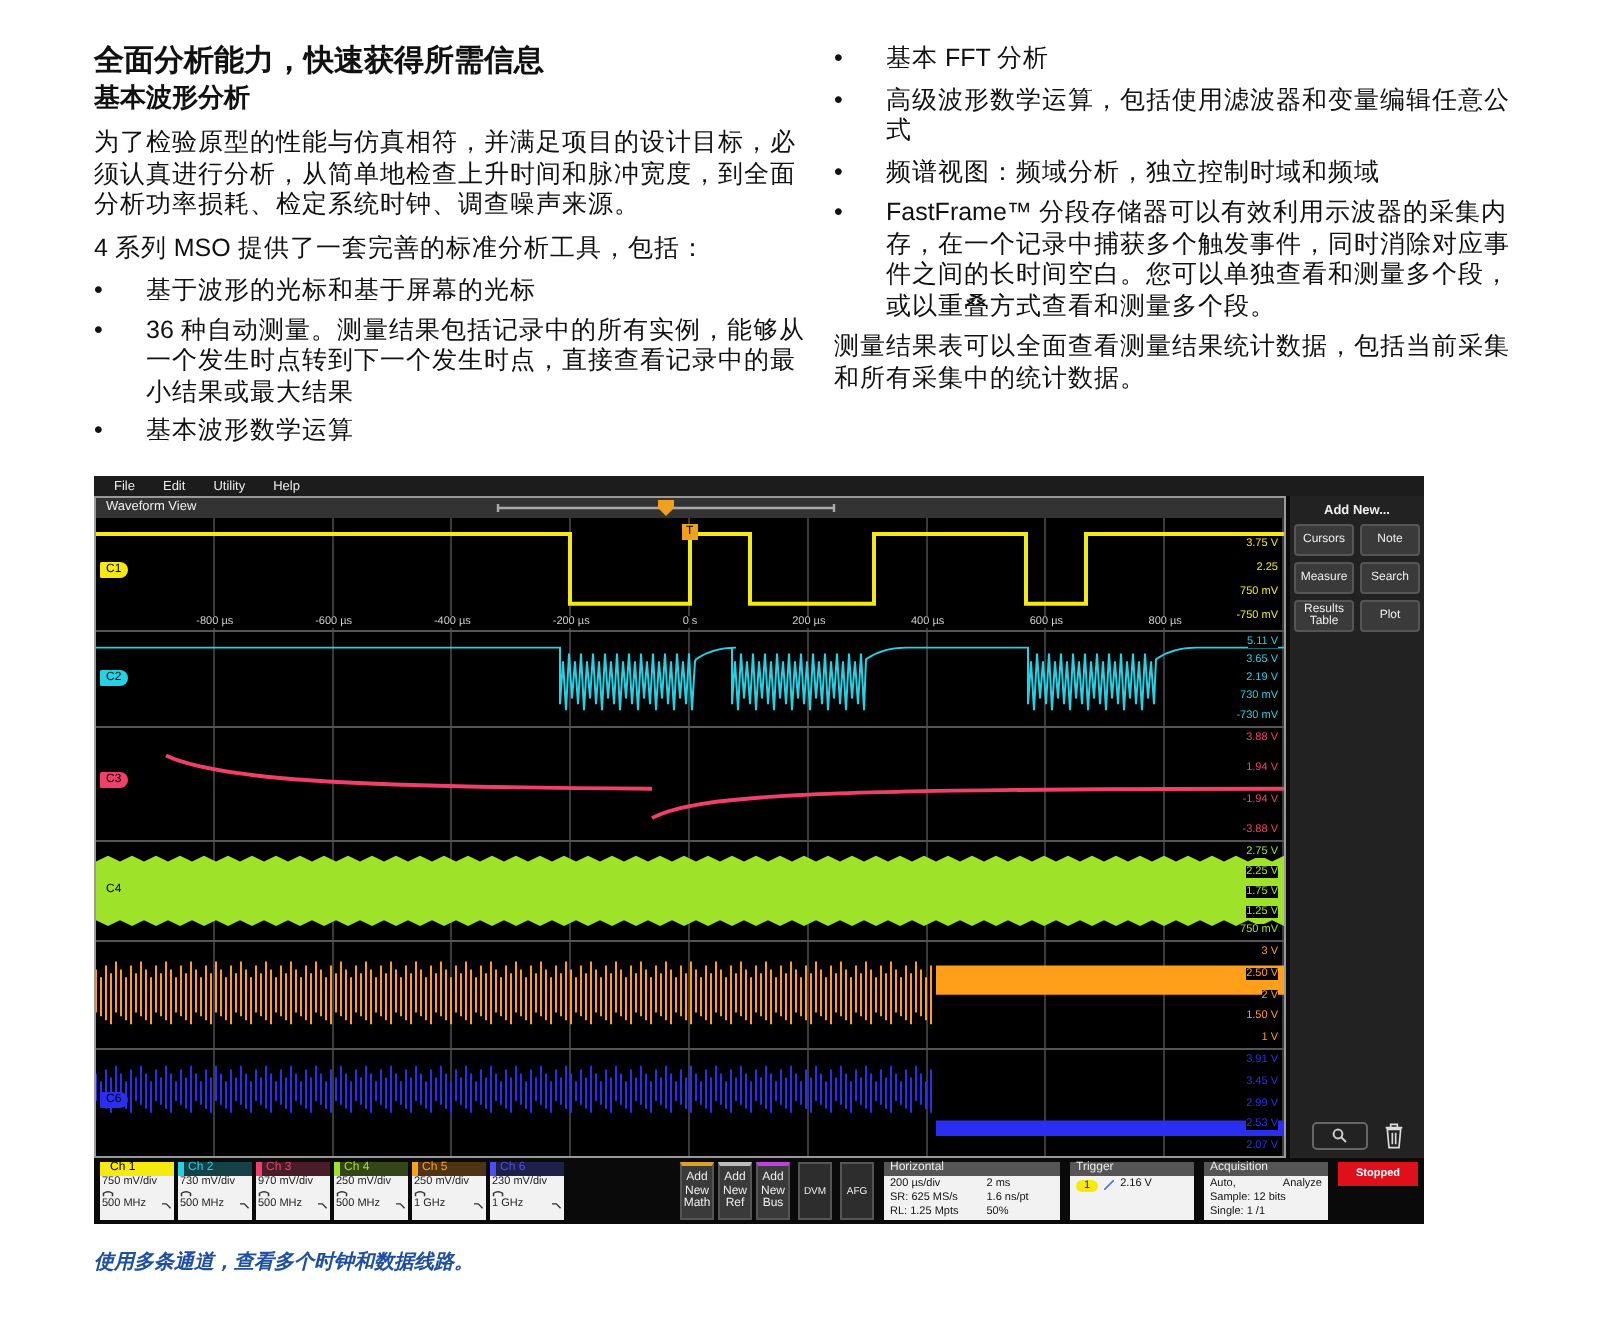 The height and width of the screenshot is (1322, 1606). I want to click on heading: 全面分析能力，快速获得所需信息, so click(320, 62).